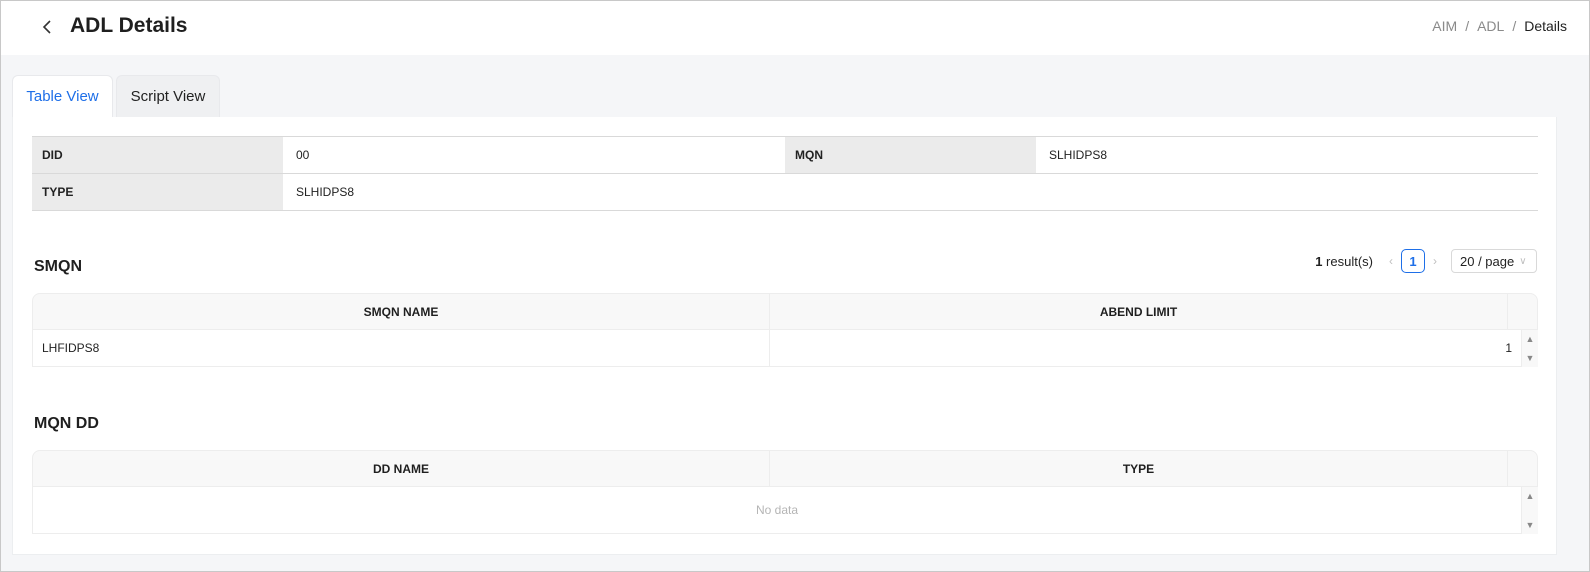 The image size is (1590, 572). I want to click on mqn-label: MQN, so click(910, 155).